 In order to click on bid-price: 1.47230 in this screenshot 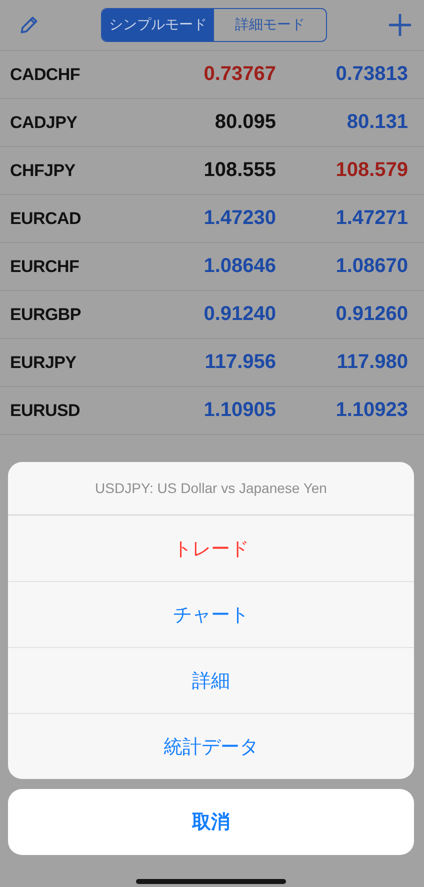, I will do `click(240, 218)`.